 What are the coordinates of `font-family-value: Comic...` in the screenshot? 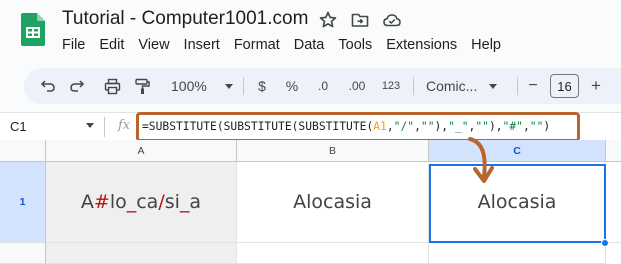 It's located at (452, 86).